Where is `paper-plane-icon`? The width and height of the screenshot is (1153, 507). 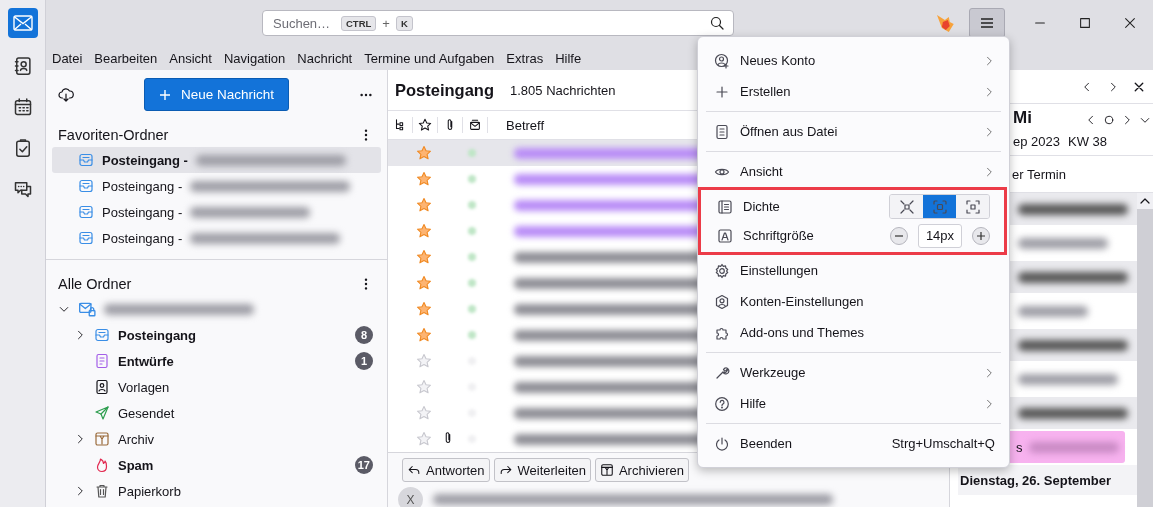
paper-plane-icon is located at coordinates (102, 413).